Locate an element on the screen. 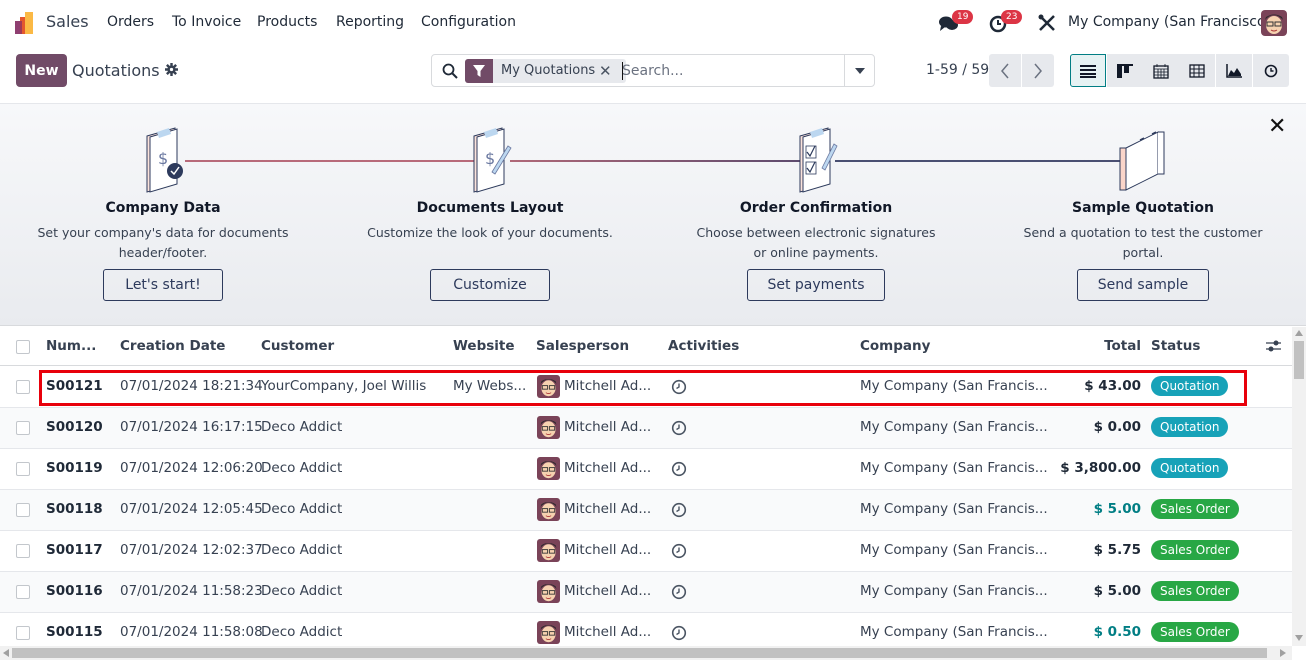 This screenshot has height=660, width=1306. scroll-left-arrow-icon is located at coordinates (6, 653).